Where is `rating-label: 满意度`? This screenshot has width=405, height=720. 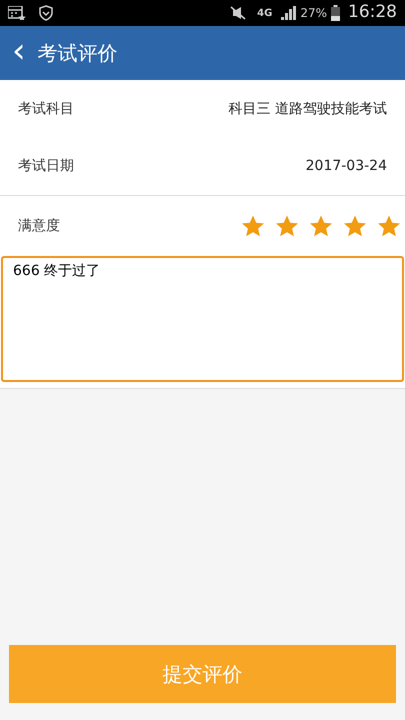 rating-label: 满意度 is located at coordinates (39, 226).